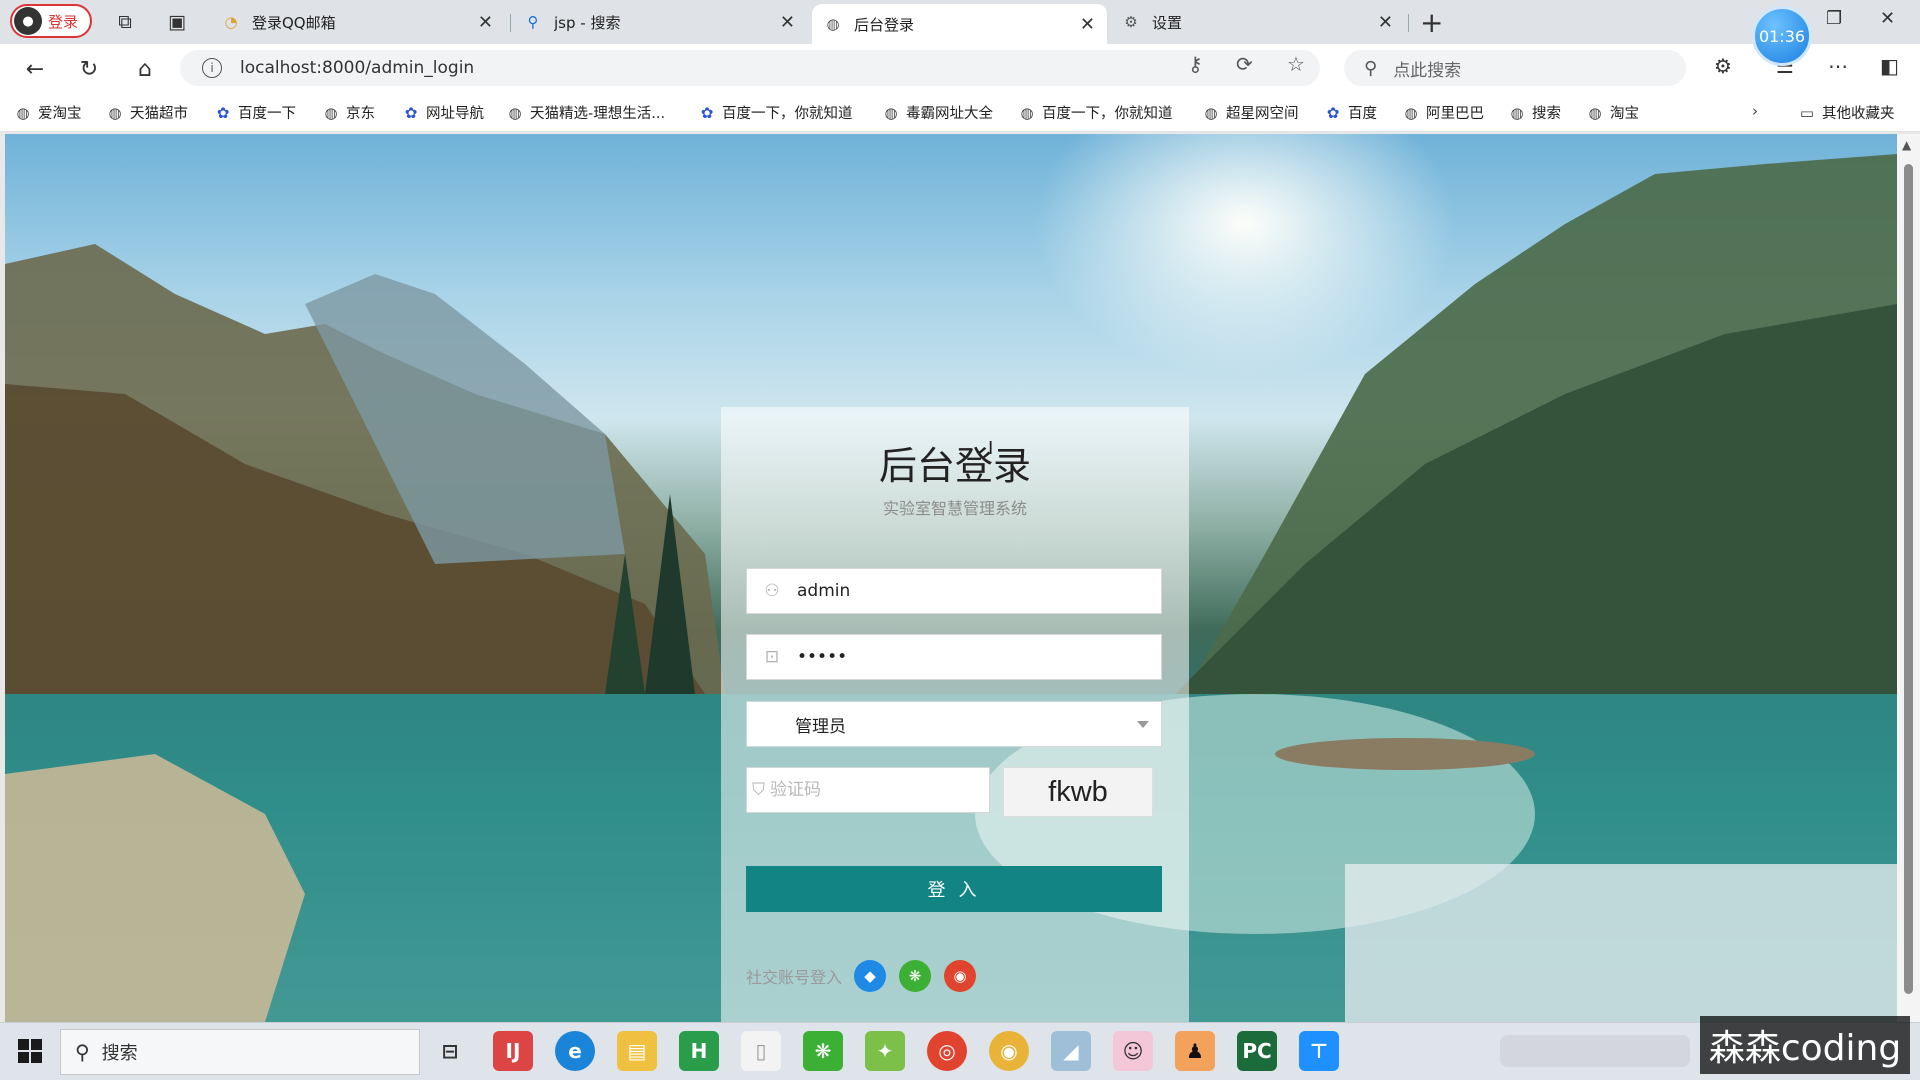 This screenshot has width=1920, height=1080. Describe the element at coordinates (707, 112) in the screenshot. I see `baidu-paw-icon: ✿` at that location.